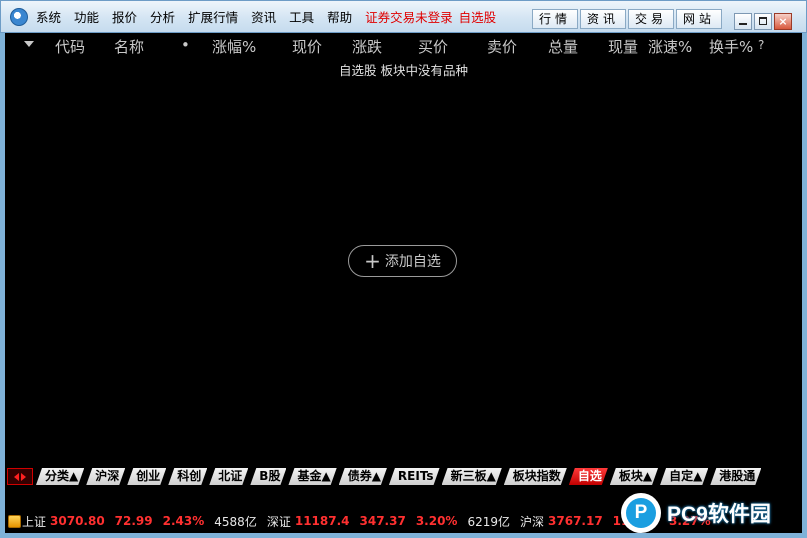  I want to click on plus-icon: +, so click(372, 261).